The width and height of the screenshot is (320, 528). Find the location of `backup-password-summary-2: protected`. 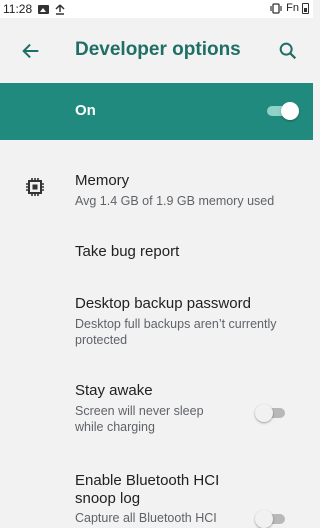

backup-password-summary-2: protected is located at coordinates (101, 340).